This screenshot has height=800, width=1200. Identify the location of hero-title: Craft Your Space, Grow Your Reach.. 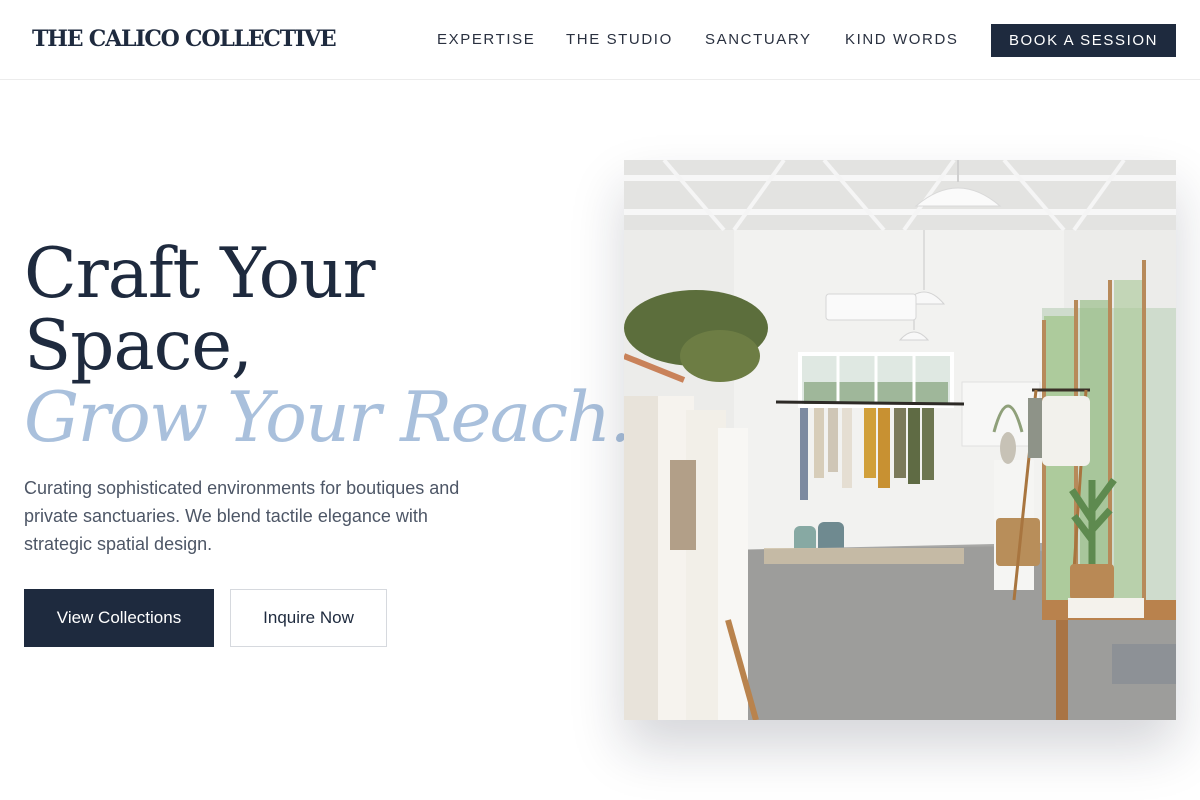
(328, 346).